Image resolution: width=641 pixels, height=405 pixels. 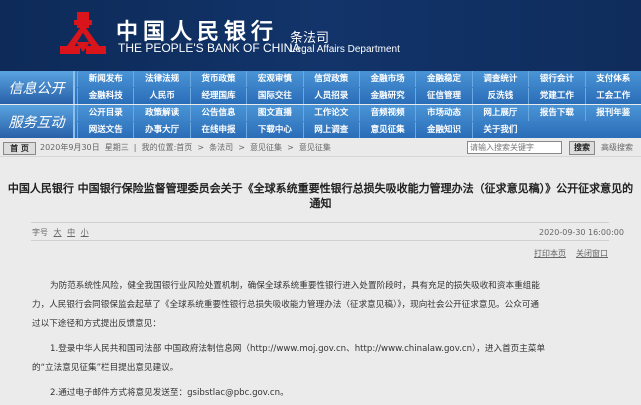 What do you see at coordinates (105, 129) in the screenshot?
I see `nav-item: 网送文告` at bounding box center [105, 129].